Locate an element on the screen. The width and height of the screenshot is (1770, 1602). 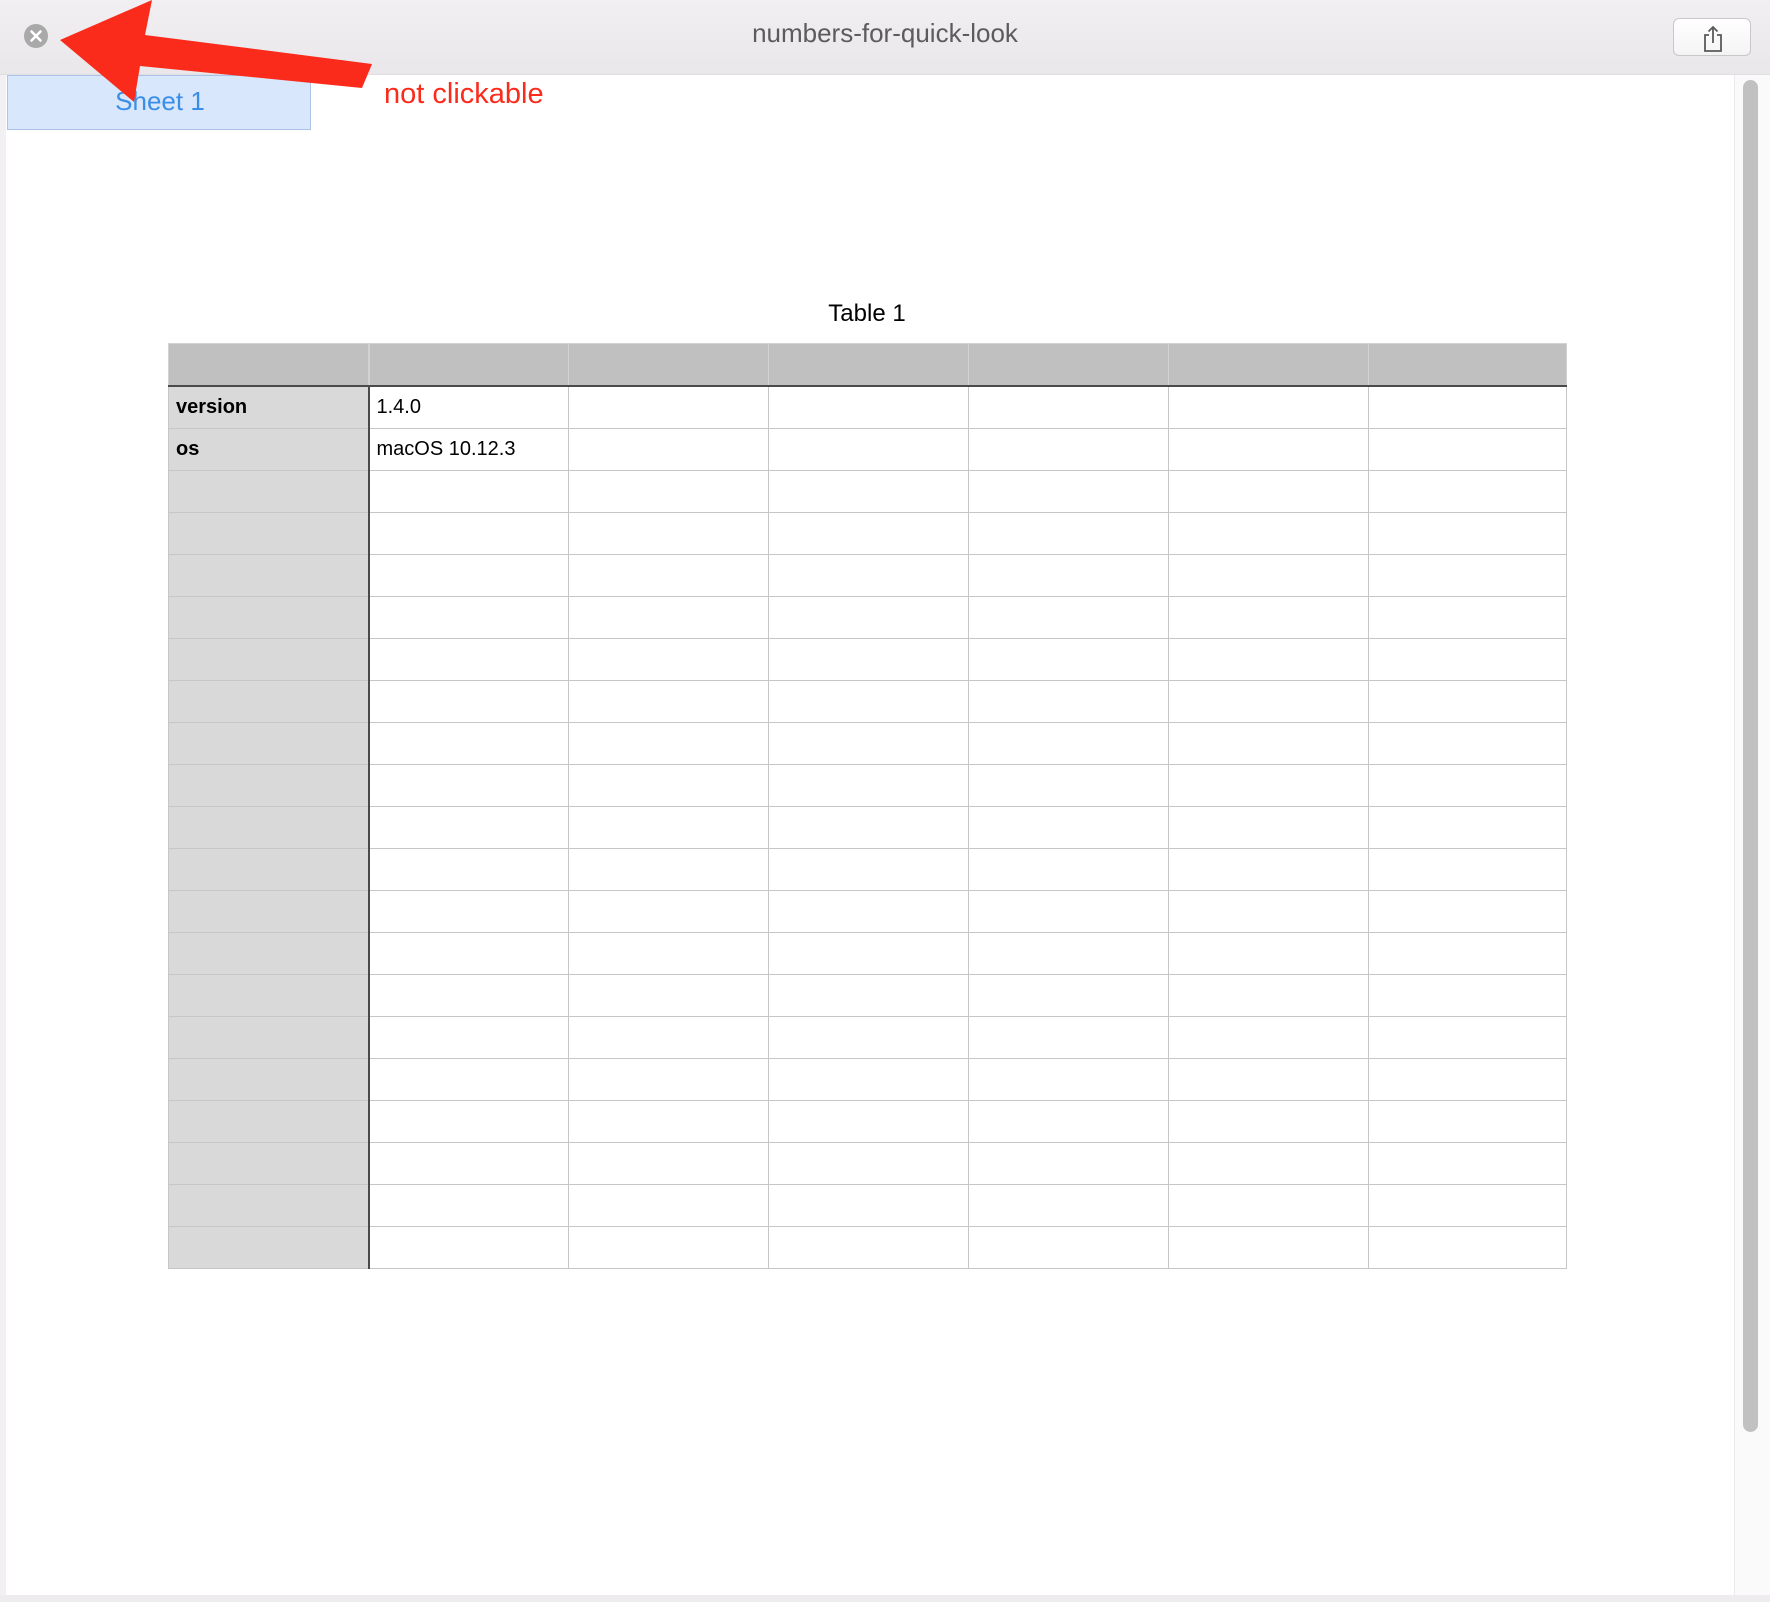
share-icon is located at coordinates (1713, 38).